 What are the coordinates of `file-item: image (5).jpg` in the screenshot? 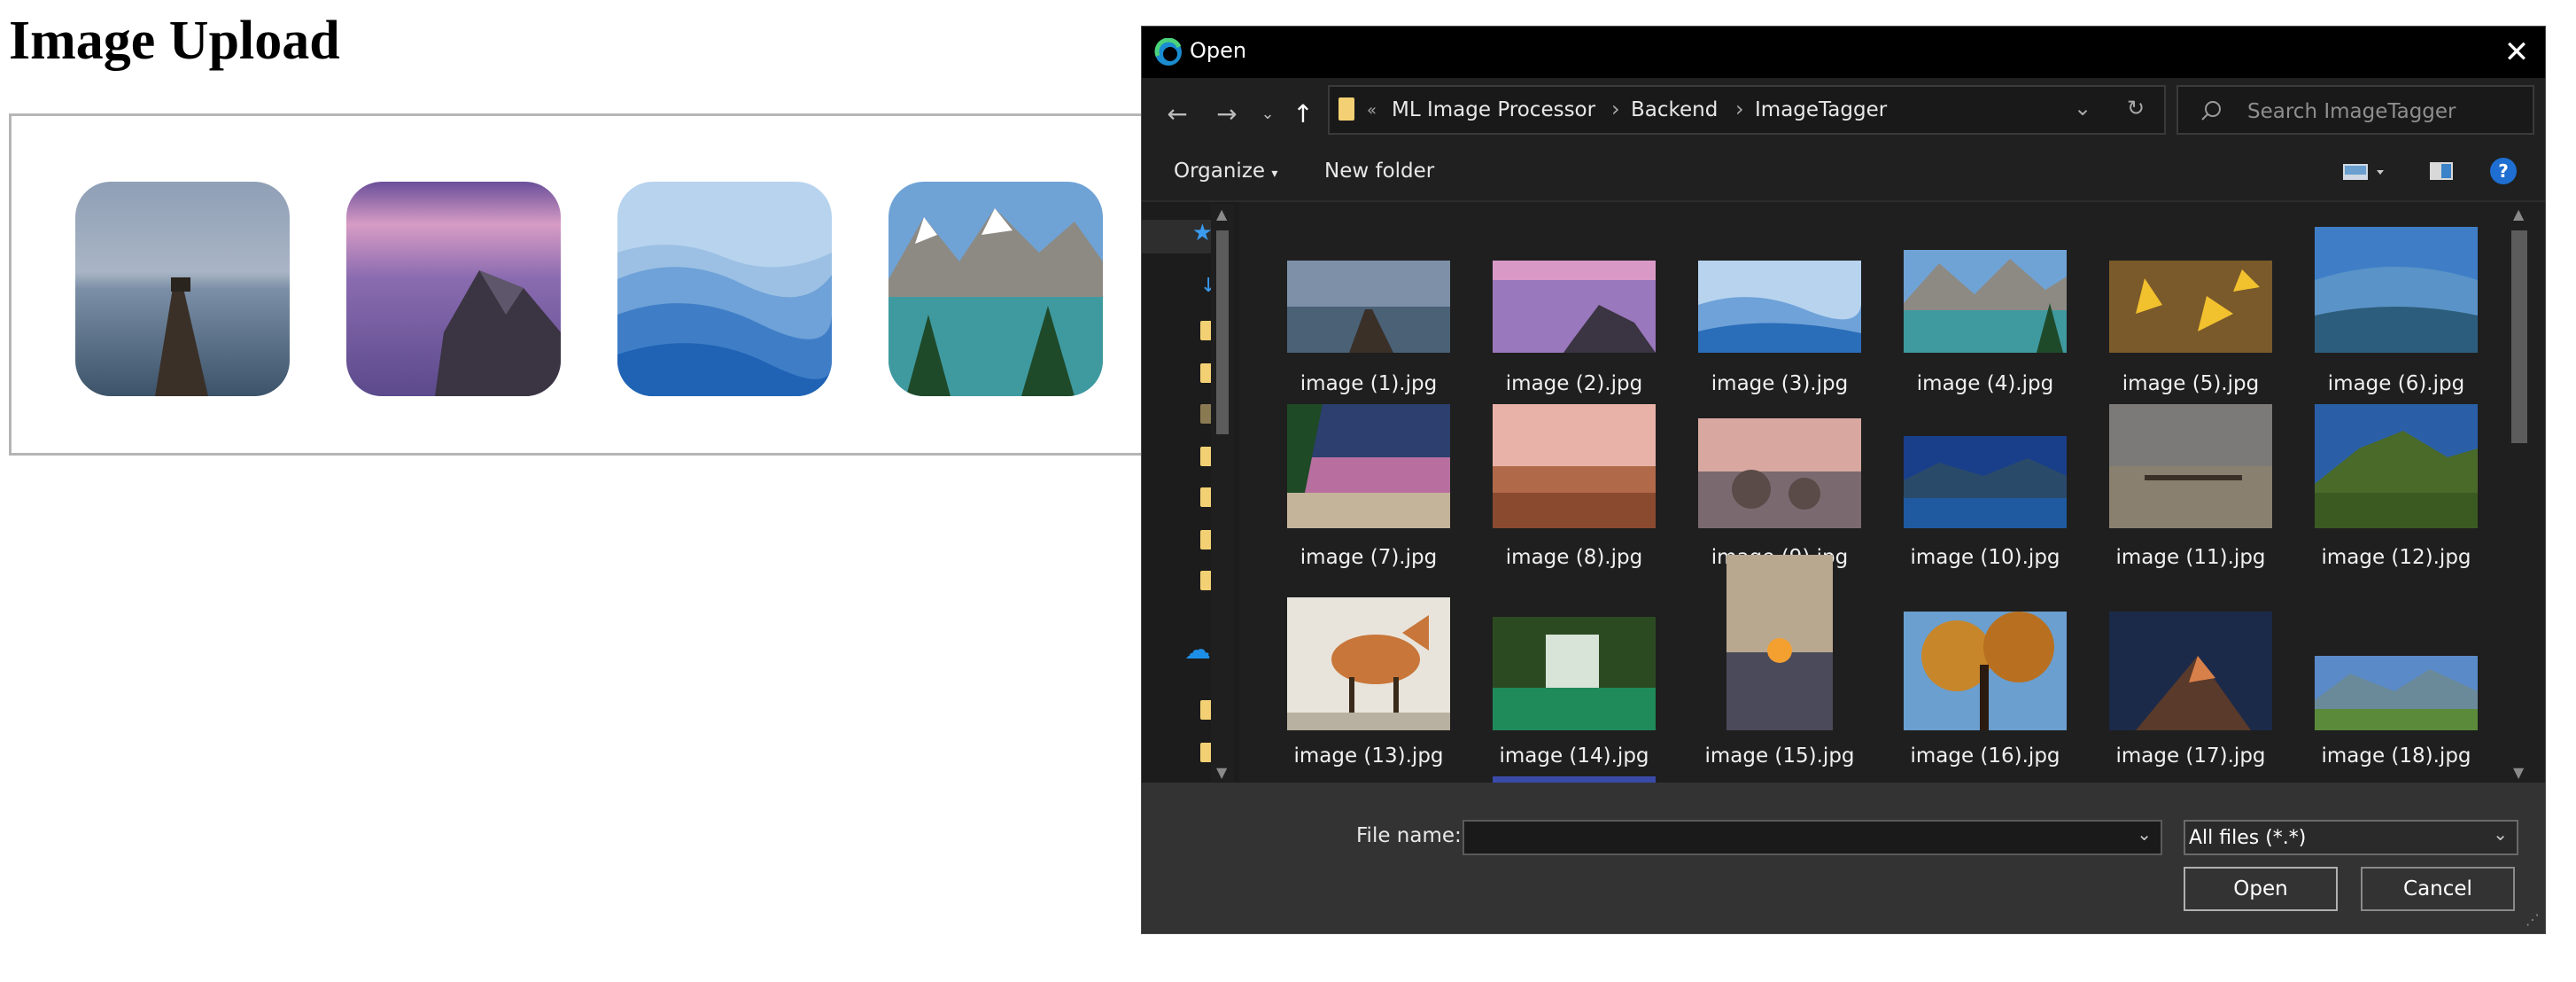 It's located at (2190, 317).